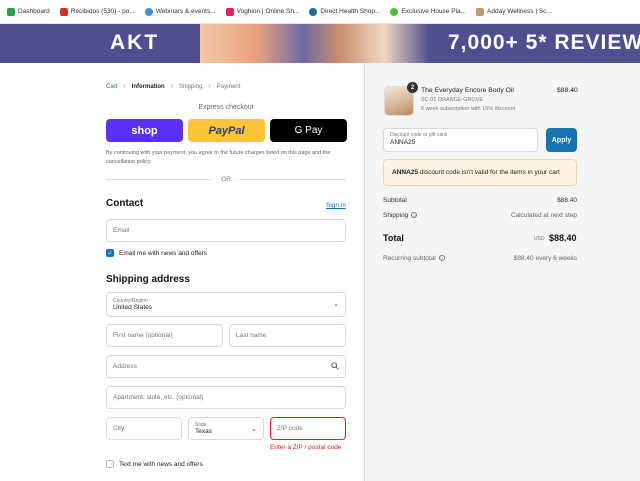 This screenshot has width=640, height=481. What do you see at coordinates (133, 307) in the screenshot?
I see `country-value: United States` at bounding box center [133, 307].